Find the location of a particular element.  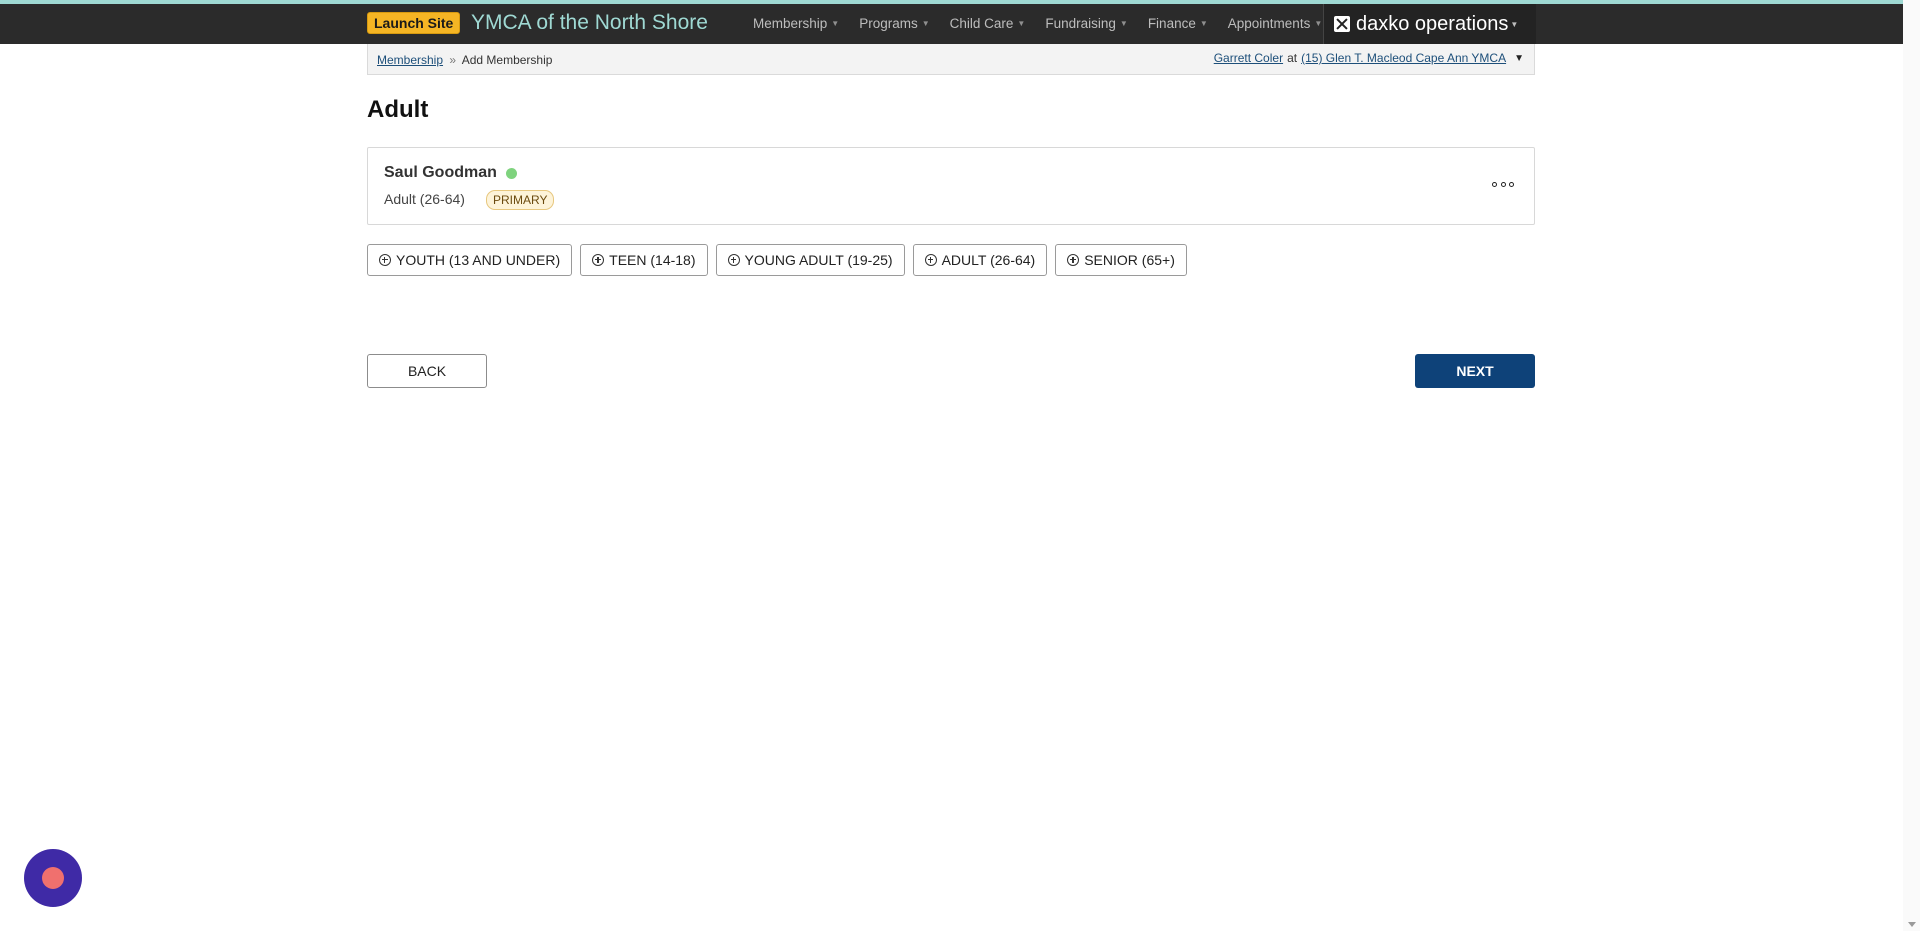

chat-widget-button is located at coordinates (53, 878).